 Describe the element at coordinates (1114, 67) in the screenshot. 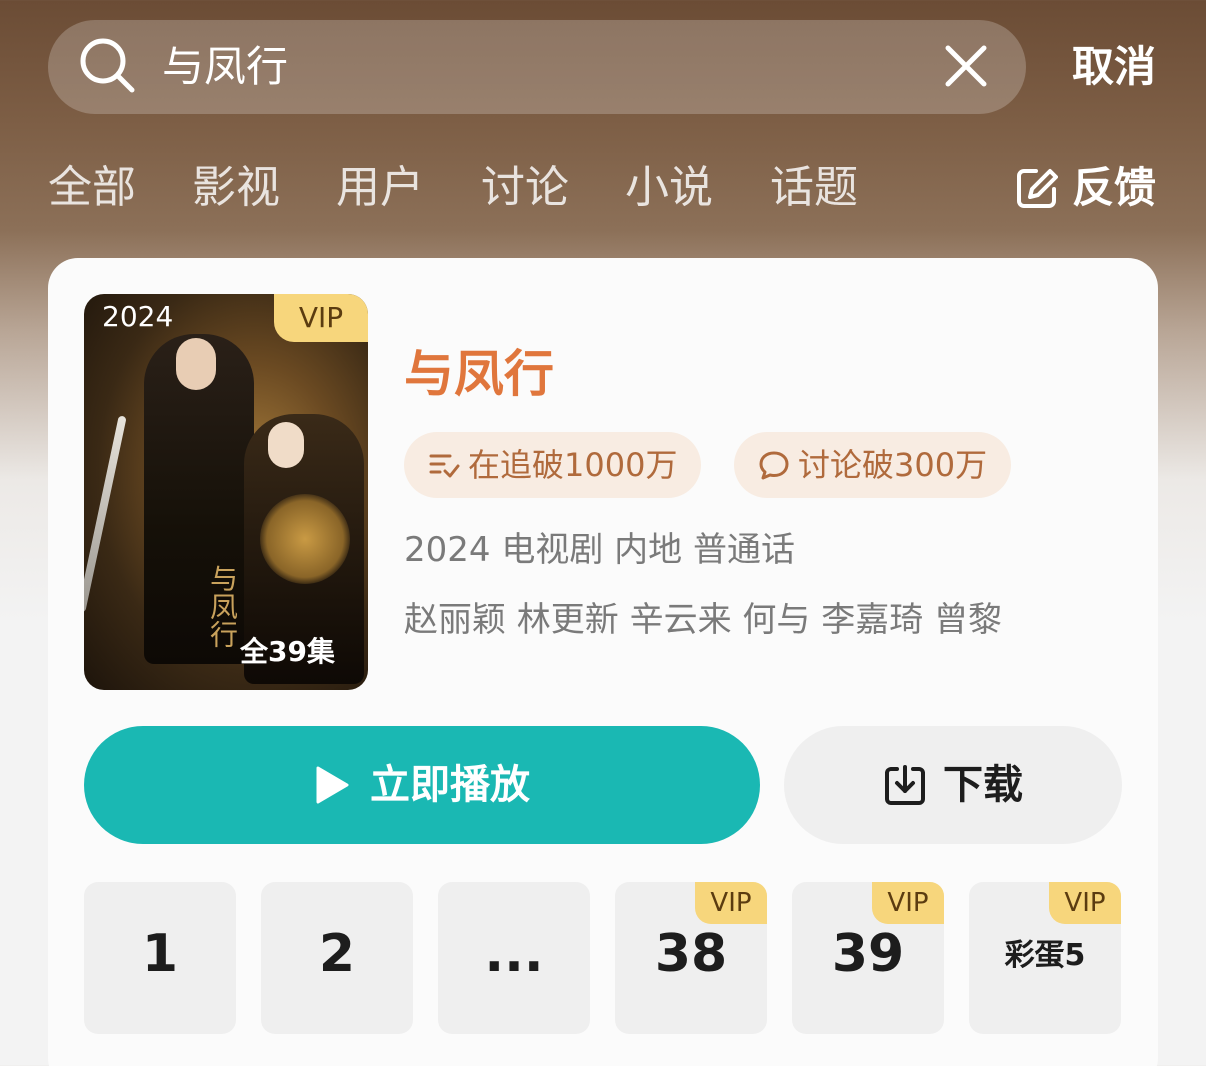

I see `cancel-button: 取消` at that location.